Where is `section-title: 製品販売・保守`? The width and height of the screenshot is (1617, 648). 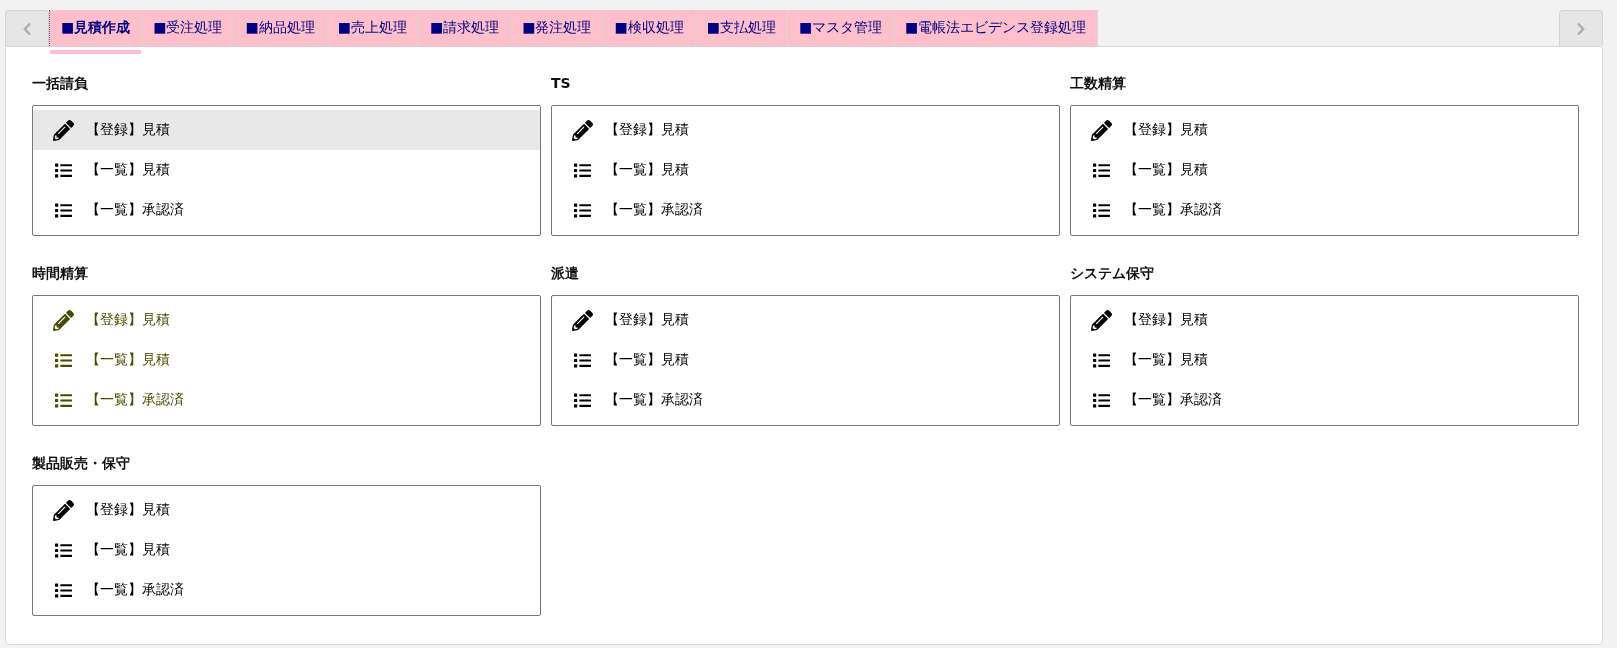 section-title: 製品販売・保守 is located at coordinates (81, 463).